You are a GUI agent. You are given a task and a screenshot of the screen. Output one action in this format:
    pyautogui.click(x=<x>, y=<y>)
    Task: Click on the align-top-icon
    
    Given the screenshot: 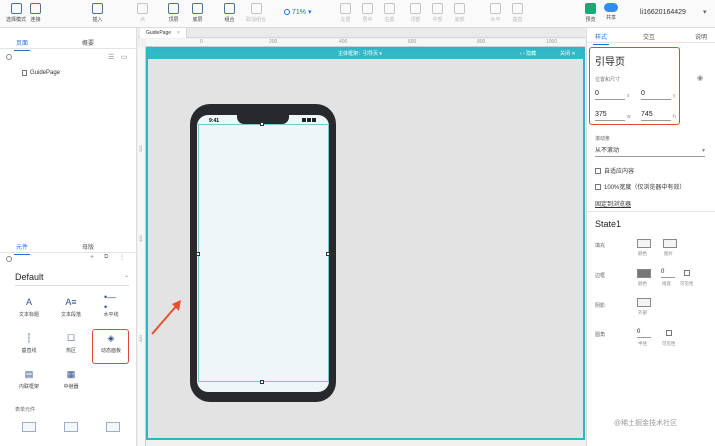 What is the action you would take?
    pyautogui.click(x=415, y=8)
    